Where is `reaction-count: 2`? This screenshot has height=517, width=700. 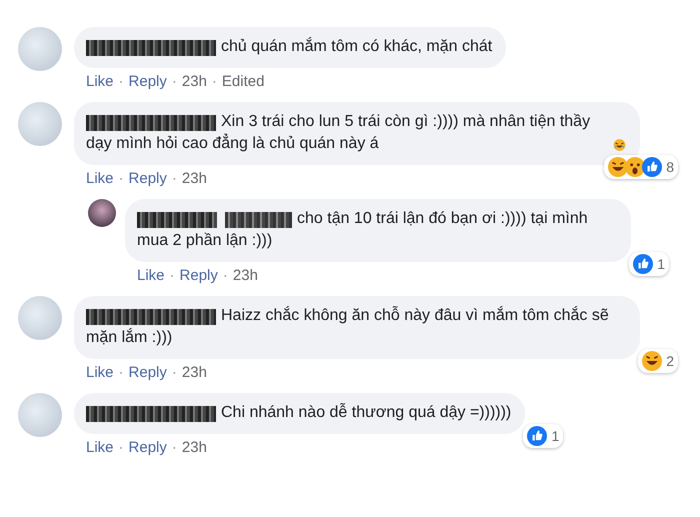
reaction-count: 2 is located at coordinates (670, 361).